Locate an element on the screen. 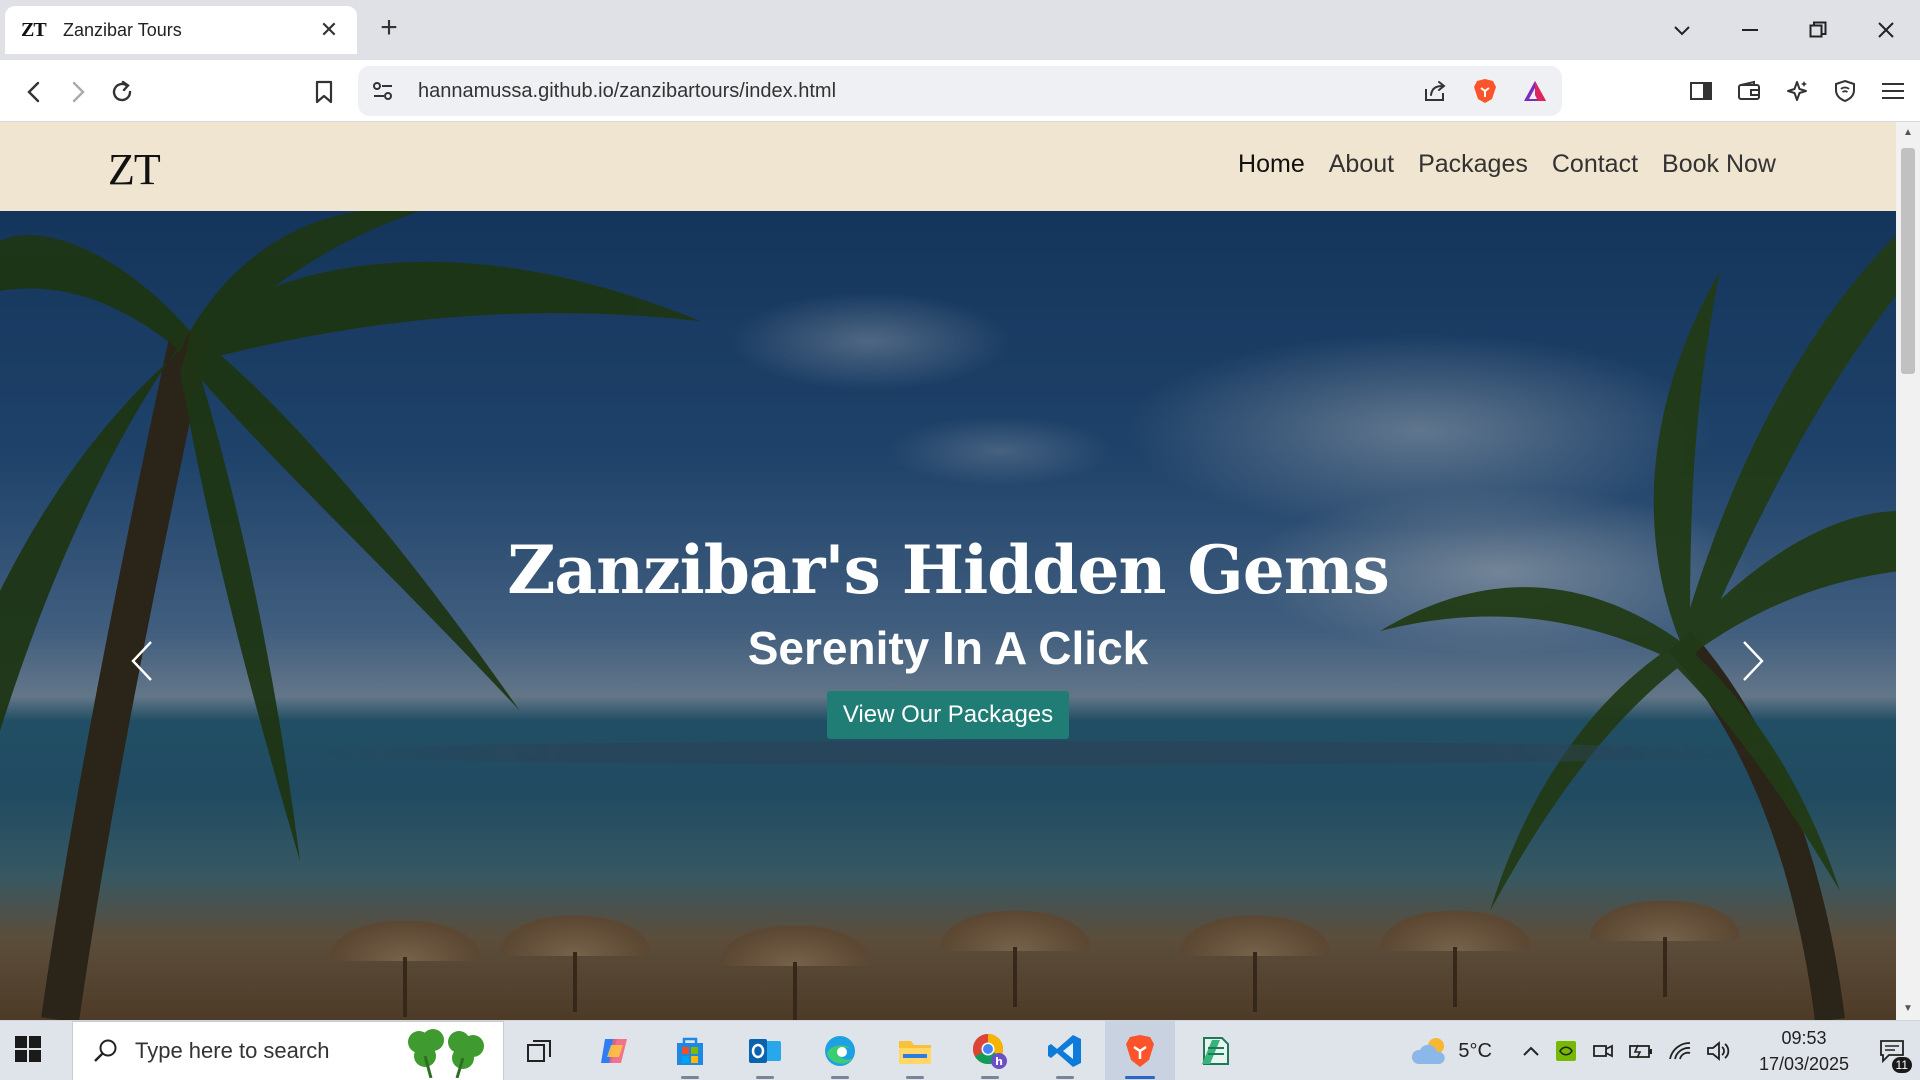 Image resolution: width=1920 pixels, height=1080 pixels. notification-center-button: 11 is located at coordinates (1892, 1050).